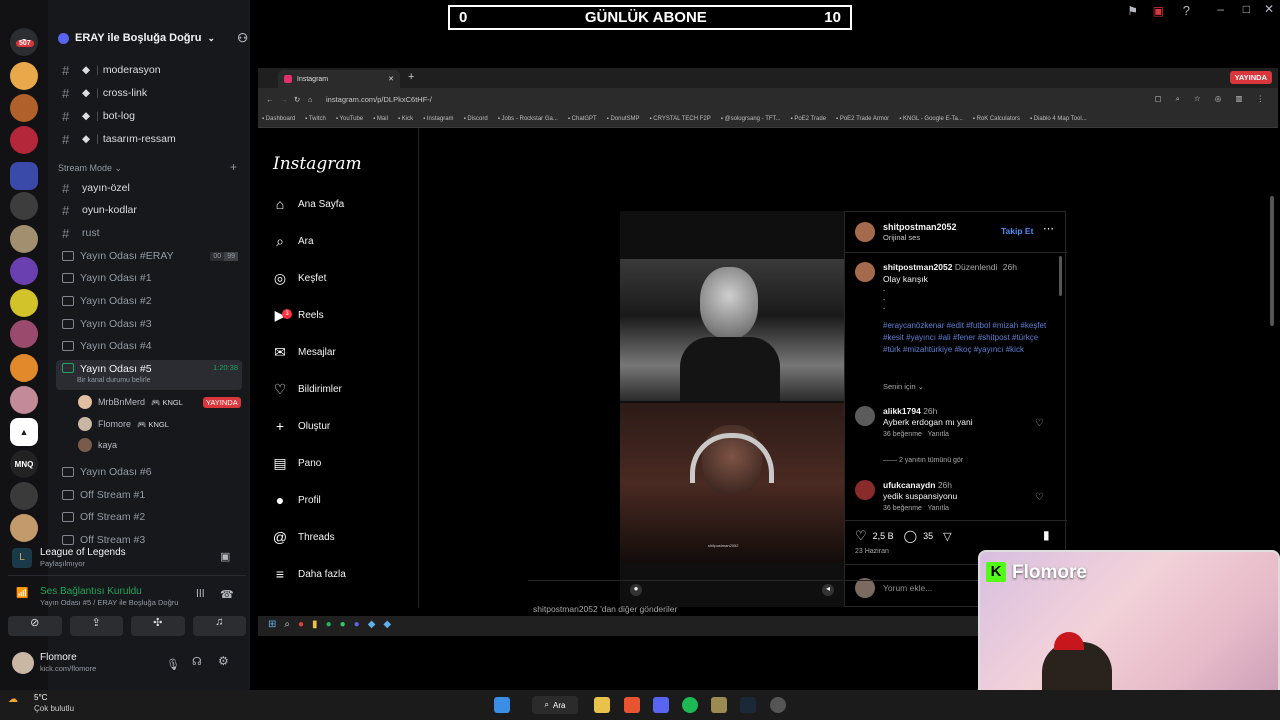 Image resolution: width=1280 pixels, height=720 pixels. What do you see at coordinates (149, 70) in the screenshot?
I see `channel-0: # ◆ | moderasyon` at bounding box center [149, 70].